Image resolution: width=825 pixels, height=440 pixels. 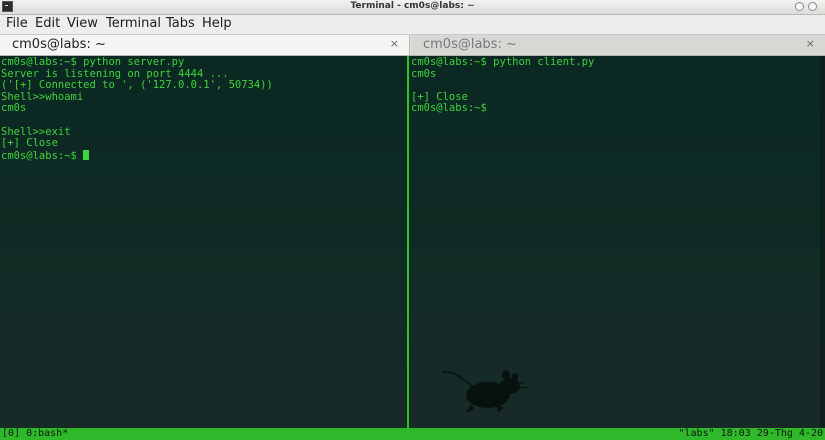 I want to click on tab-left-terminal: cm0s@labs: ~ ×, so click(x=205, y=45).